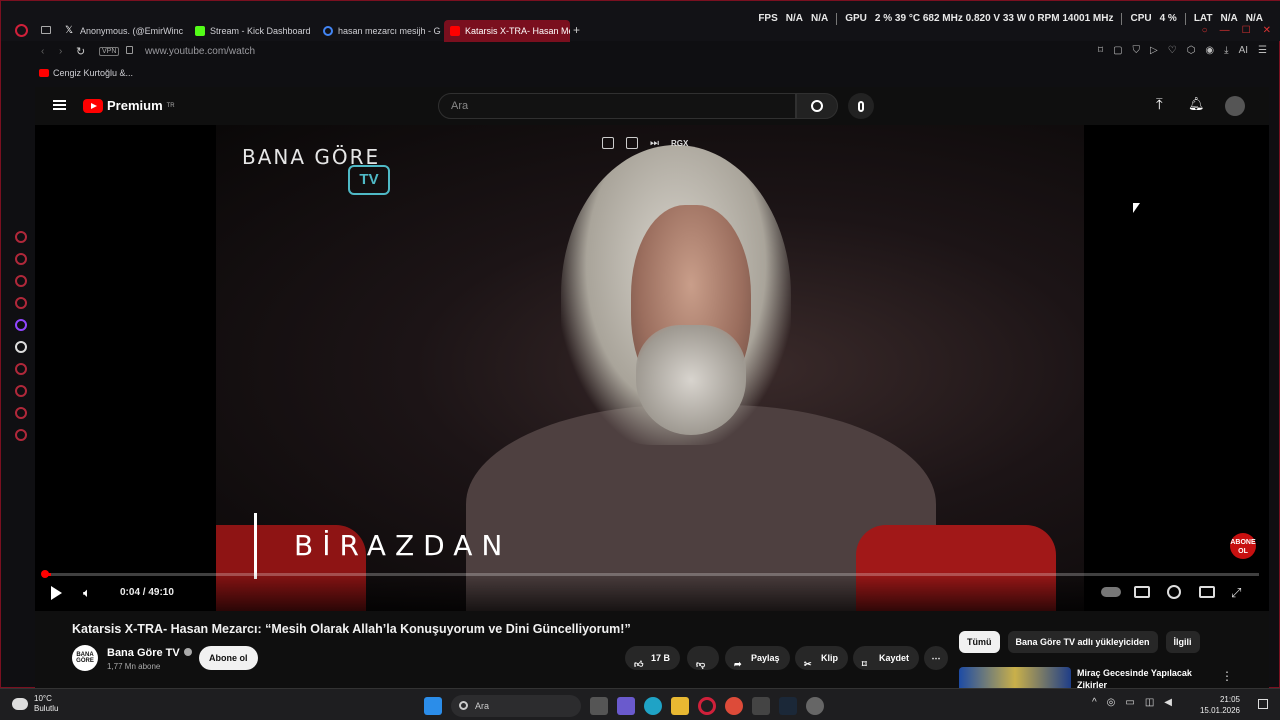  I want to click on sidebar-ai-icon, so click(21, 237).